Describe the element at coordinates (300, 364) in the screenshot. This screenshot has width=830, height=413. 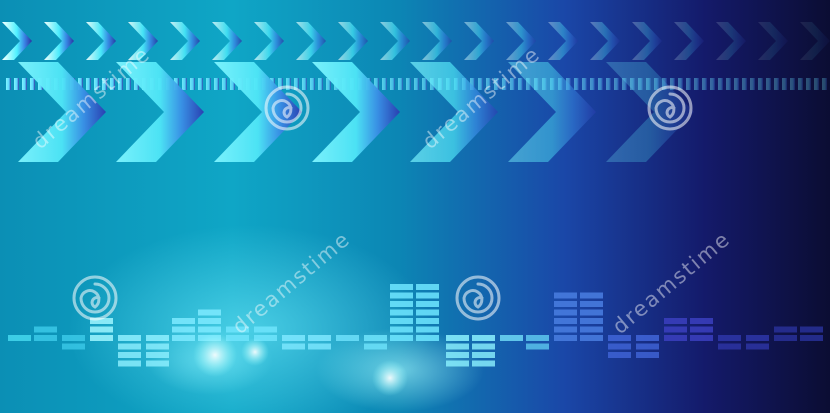
I see `light-glows` at that location.